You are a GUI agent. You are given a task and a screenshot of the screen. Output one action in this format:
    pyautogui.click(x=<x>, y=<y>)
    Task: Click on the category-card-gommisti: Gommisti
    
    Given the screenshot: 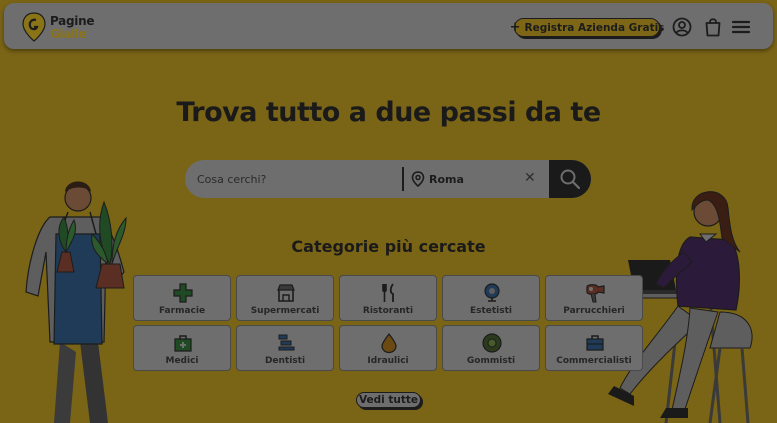 What is the action you would take?
    pyautogui.click(x=491, y=348)
    